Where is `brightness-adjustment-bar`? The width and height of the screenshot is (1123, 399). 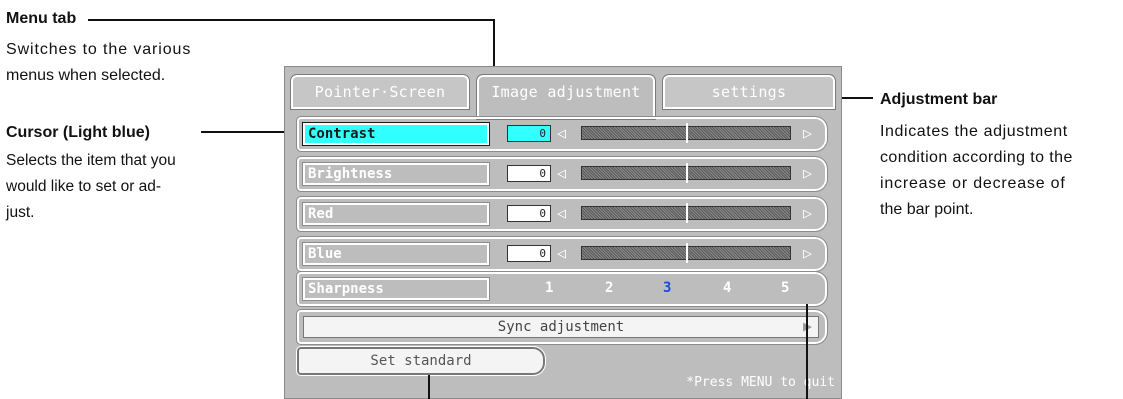
brightness-adjustment-bar is located at coordinates (686, 173).